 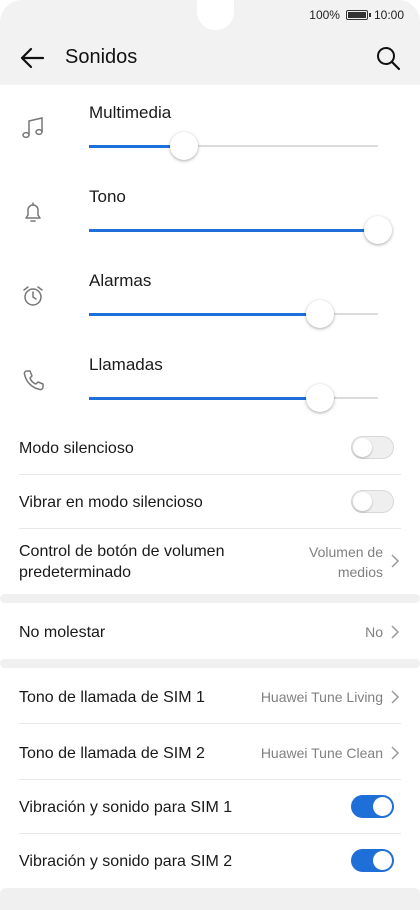 What do you see at coordinates (75, 572) in the screenshot?
I see `volume-button-label-line2: predeterminado` at bounding box center [75, 572].